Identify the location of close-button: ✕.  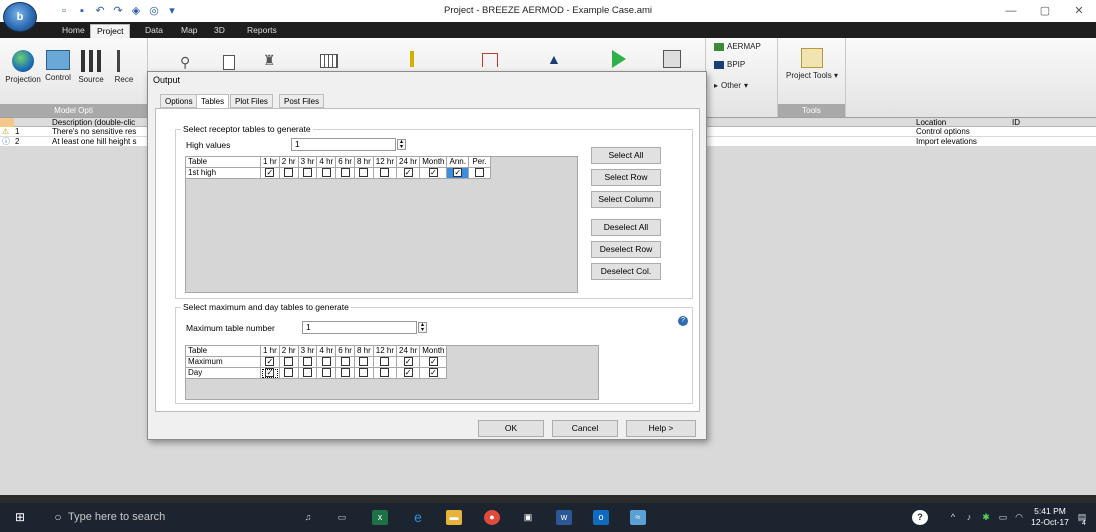
(1079, 11).